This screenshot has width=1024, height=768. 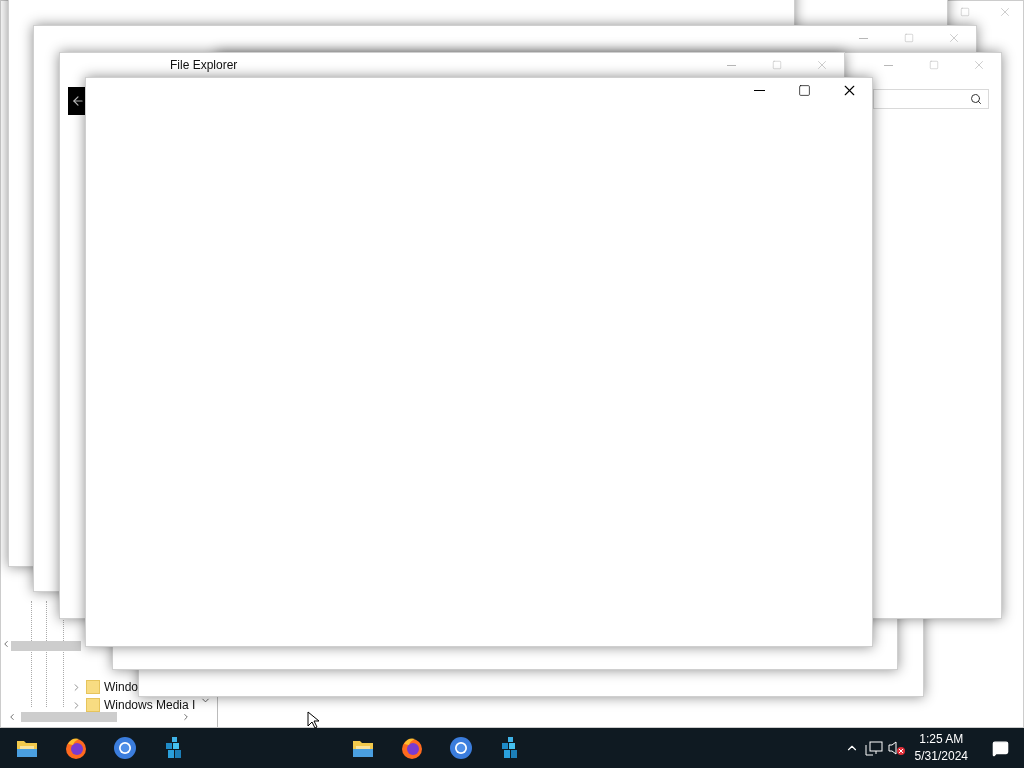 I want to click on clock: 1:25 AM 5/31/2024, so click(x=941, y=748).